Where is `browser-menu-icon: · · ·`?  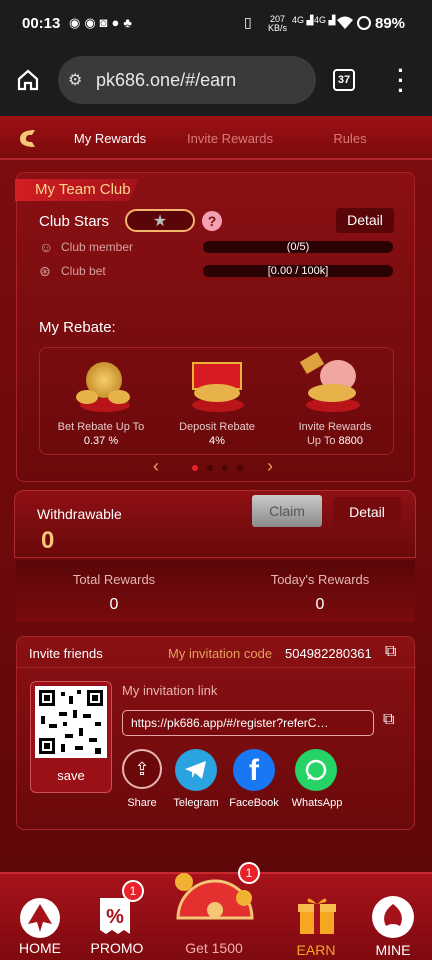
browser-menu-icon: · · · is located at coordinates (401, 81).